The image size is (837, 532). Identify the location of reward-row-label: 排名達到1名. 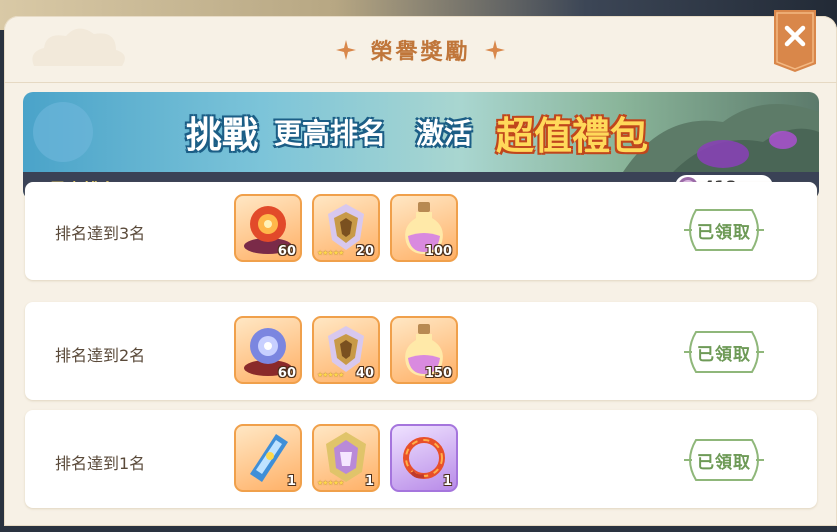
(100, 463).